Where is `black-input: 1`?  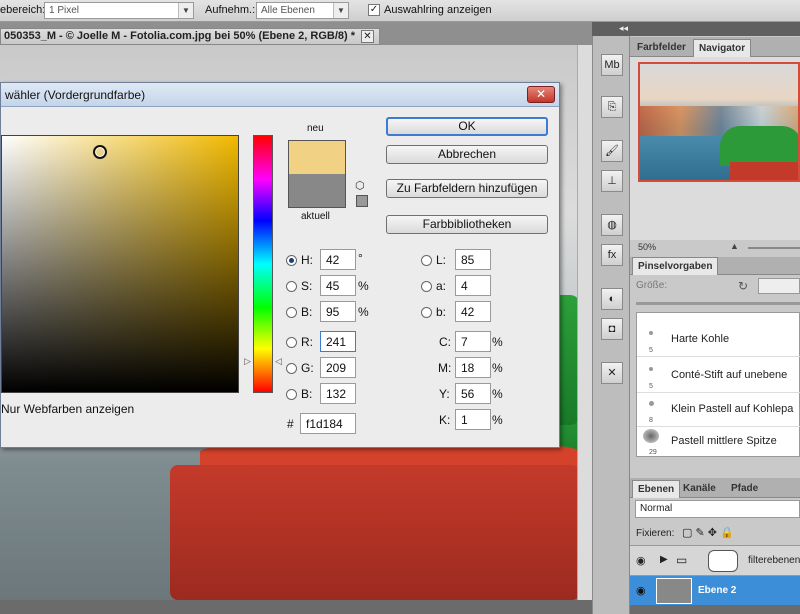 black-input: 1 is located at coordinates (473, 419).